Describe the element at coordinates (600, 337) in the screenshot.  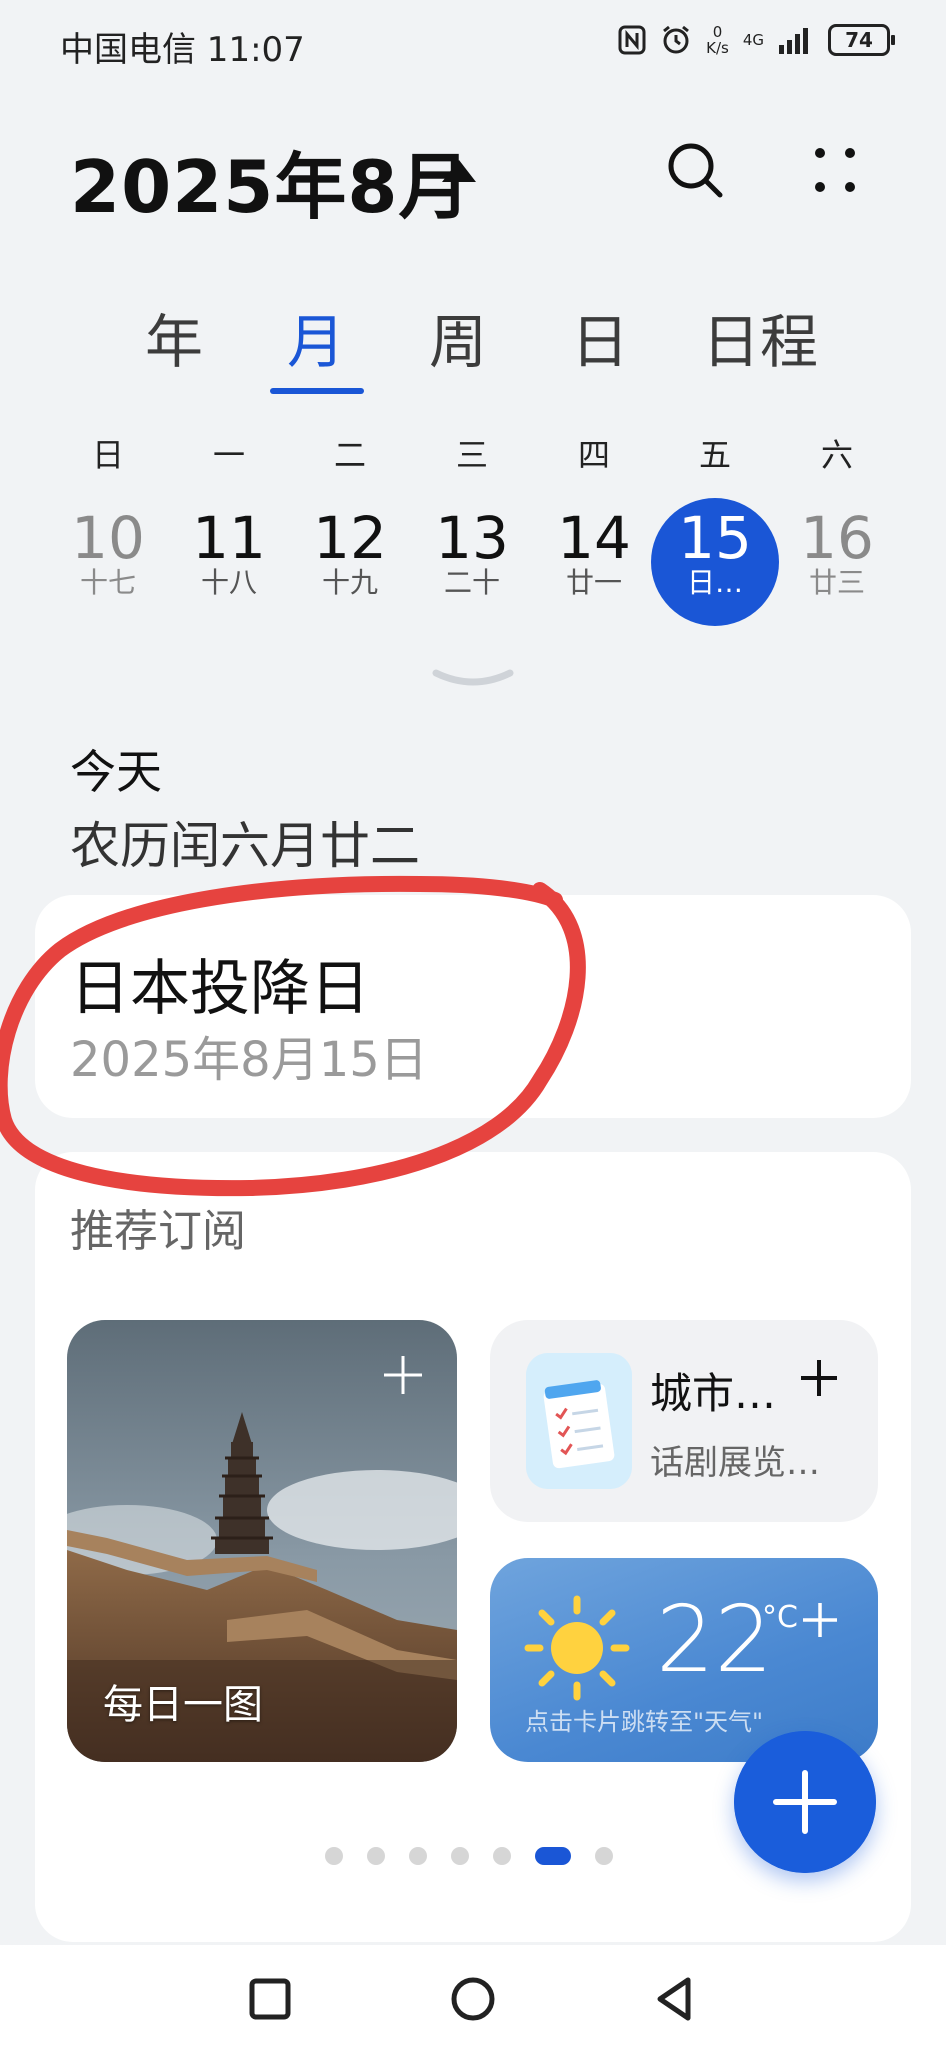
I see `tab-day: 日` at that location.